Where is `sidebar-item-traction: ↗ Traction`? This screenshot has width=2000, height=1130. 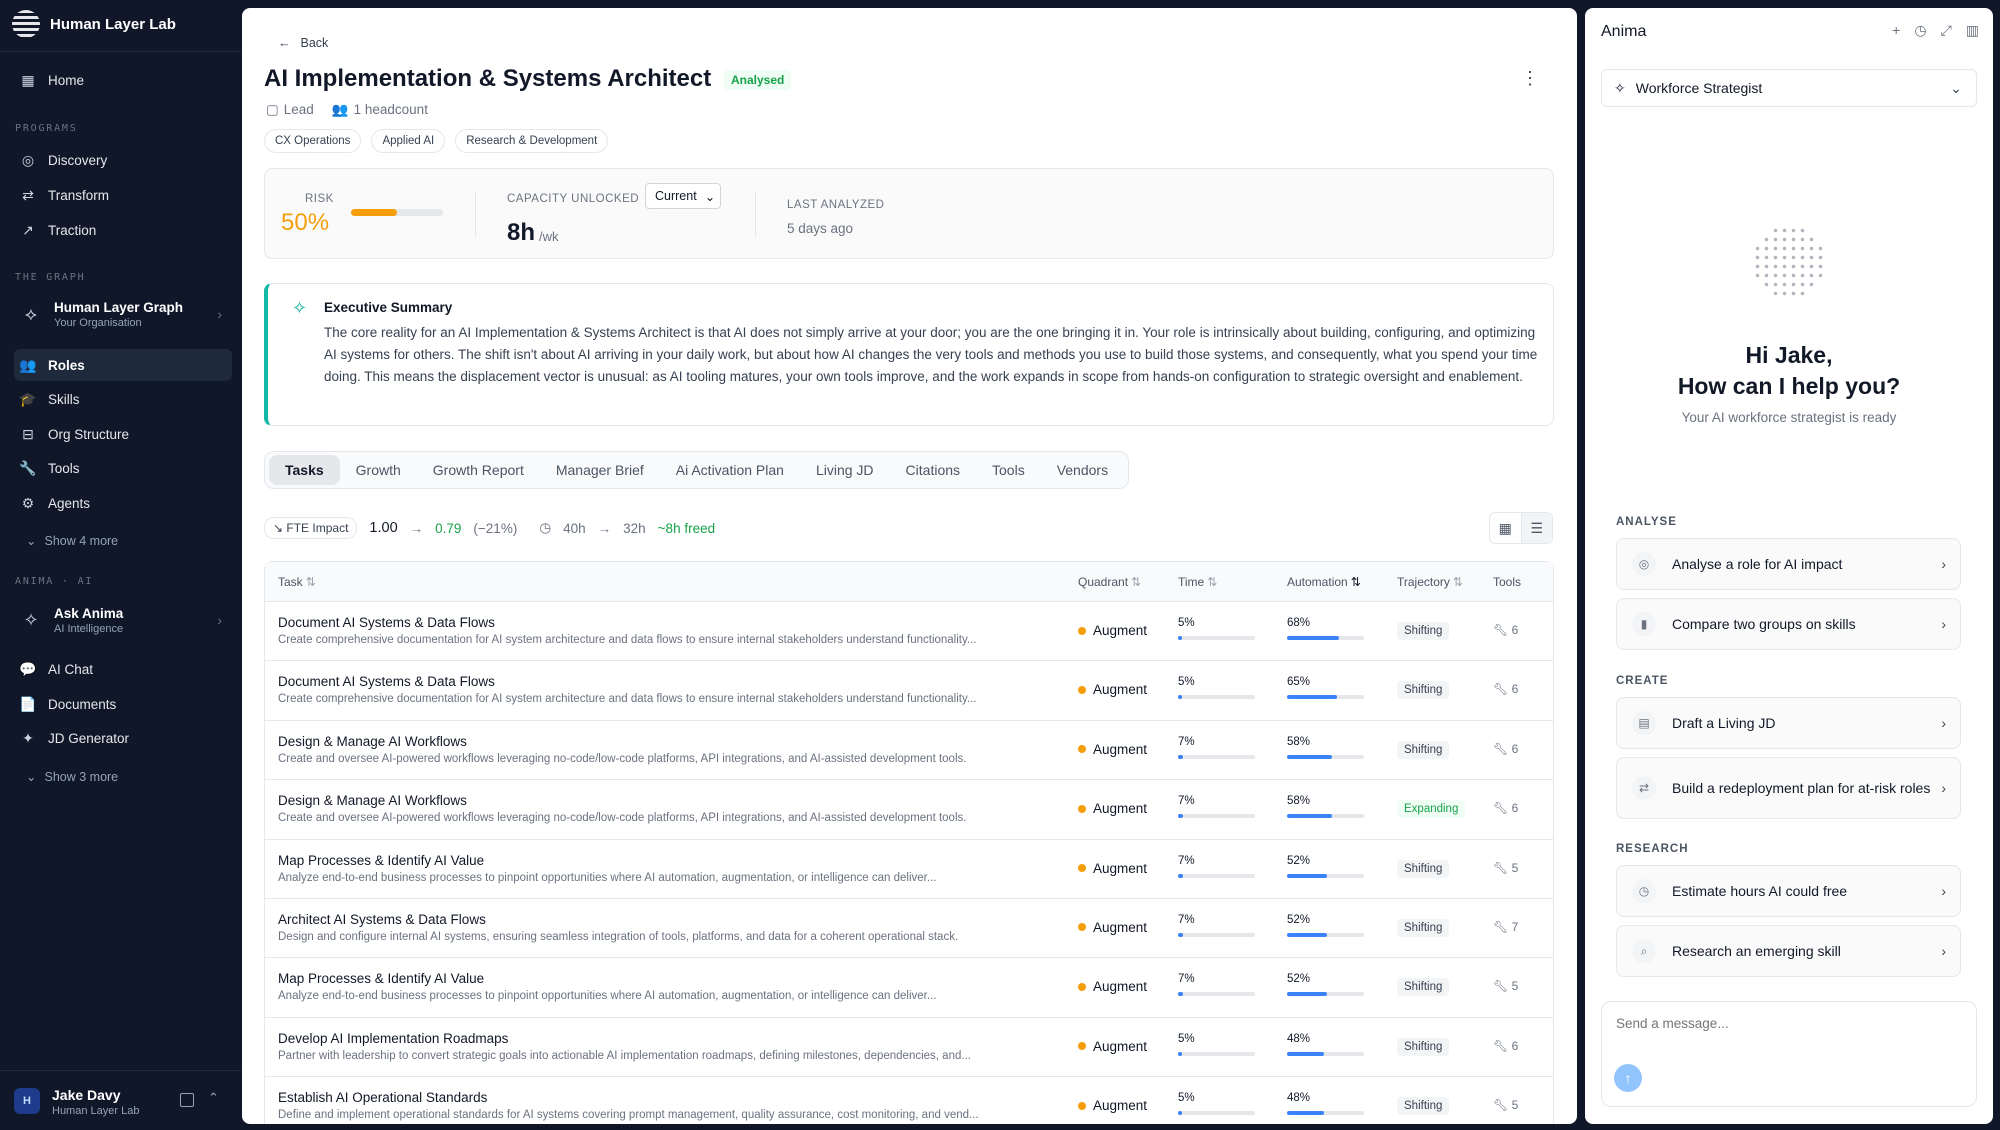 sidebar-item-traction: ↗ Traction is located at coordinates (123, 230).